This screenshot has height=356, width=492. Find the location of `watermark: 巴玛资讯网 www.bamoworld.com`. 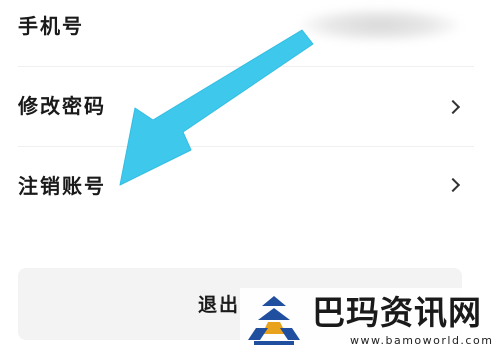

watermark: 巴玛资讯网 www.bamoworld.com is located at coordinates (366, 321).